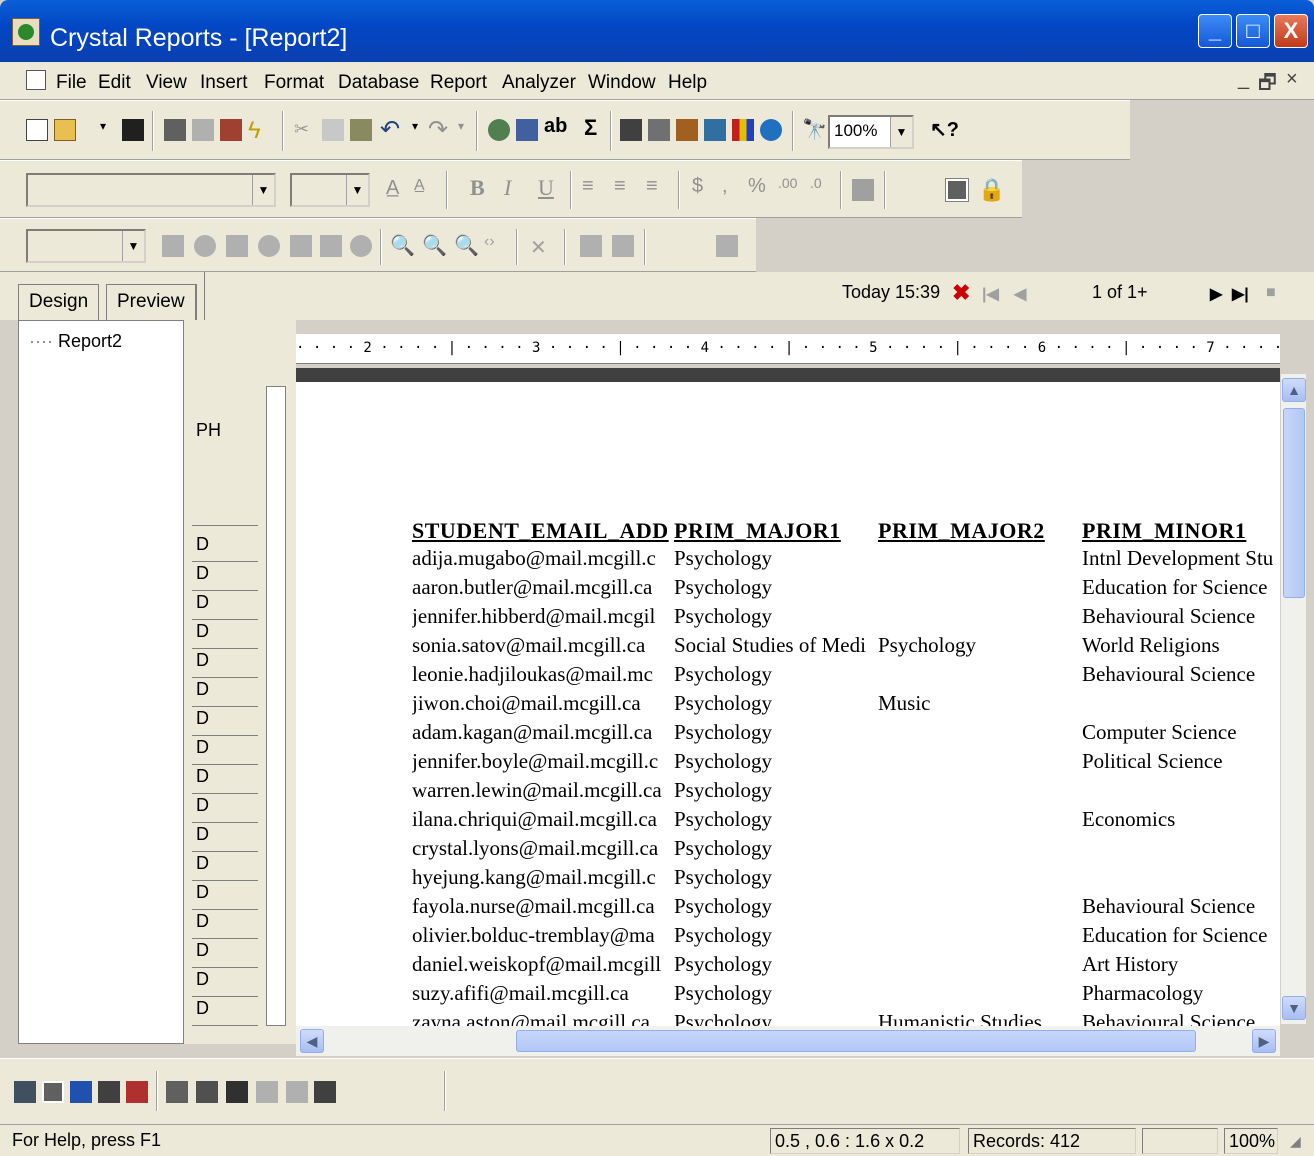 The height and width of the screenshot is (1156, 1314). I want to click on stop-icon: ✖, so click(961, 293).